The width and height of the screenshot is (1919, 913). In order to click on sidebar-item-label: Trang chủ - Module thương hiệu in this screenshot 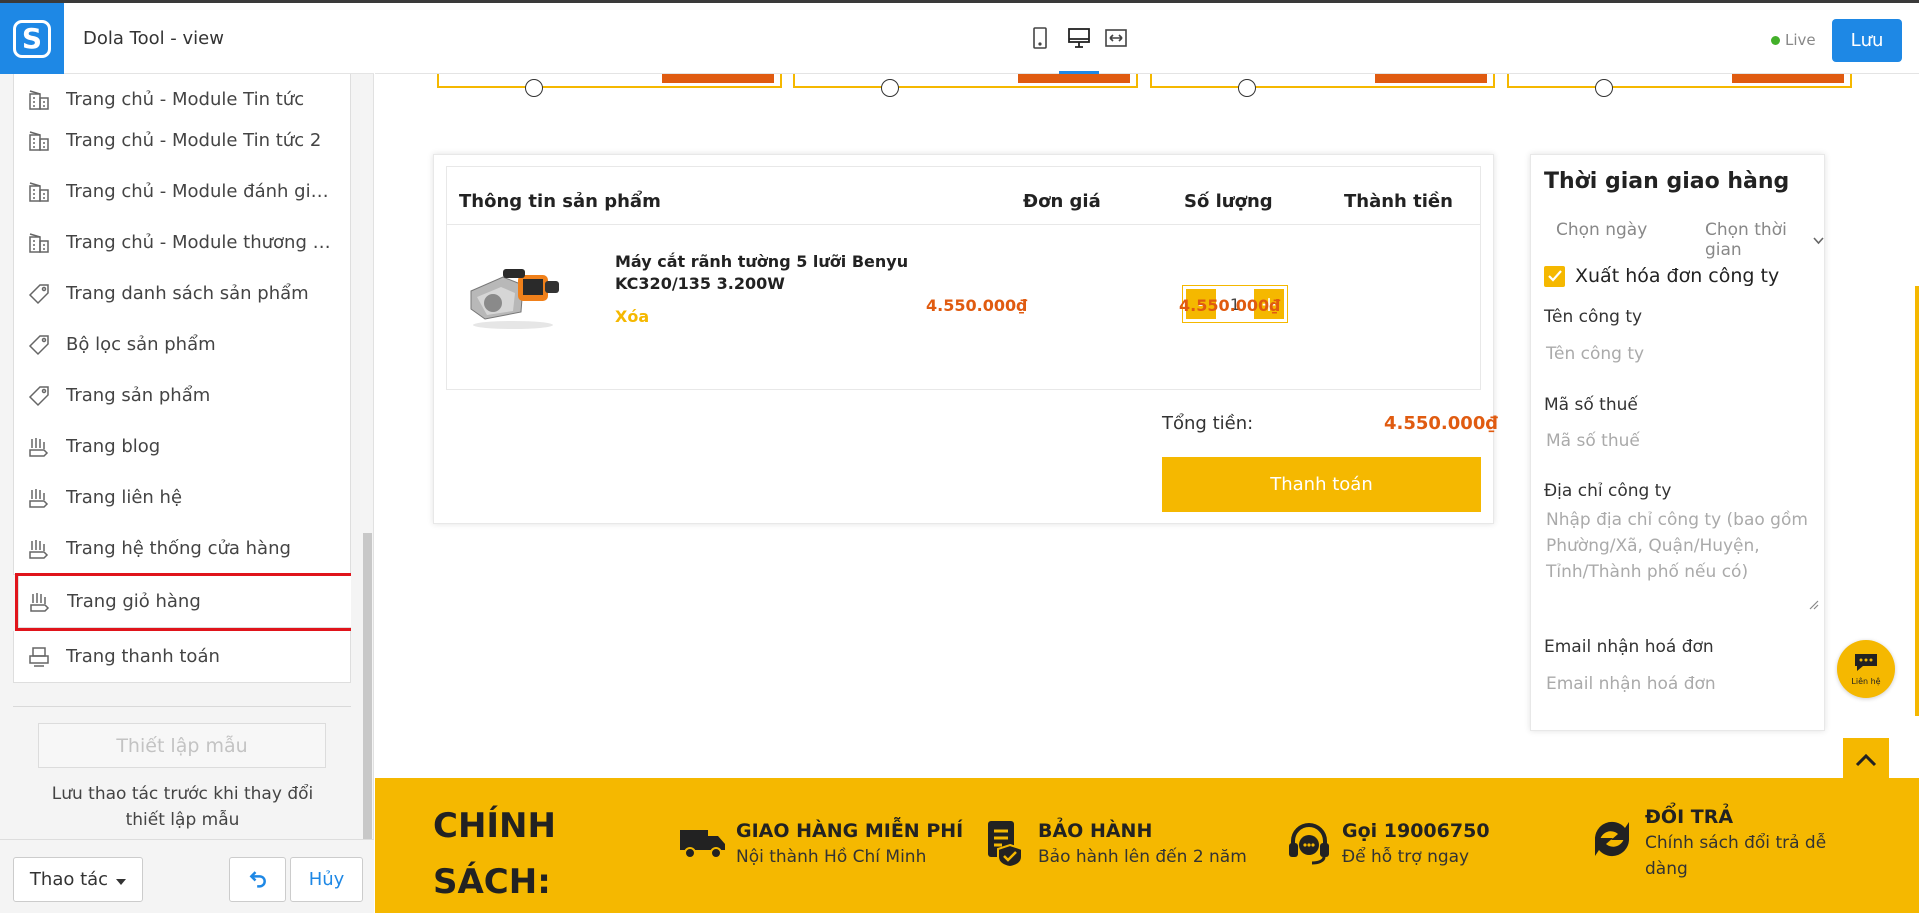, I will do `click(201, 242)`.